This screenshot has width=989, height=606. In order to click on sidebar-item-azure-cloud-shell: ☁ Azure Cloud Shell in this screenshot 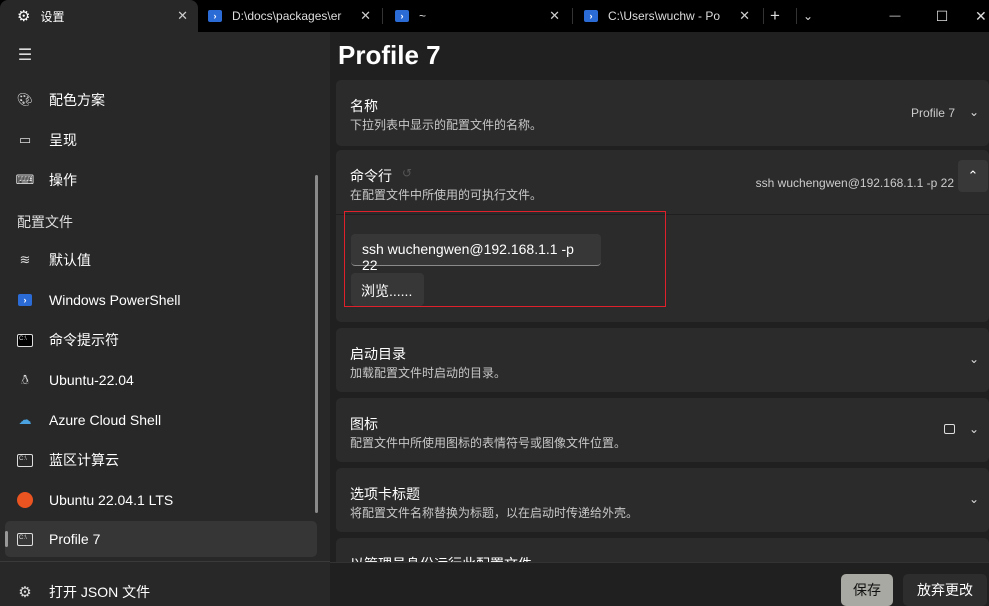, I will do `click(161, 420)`.